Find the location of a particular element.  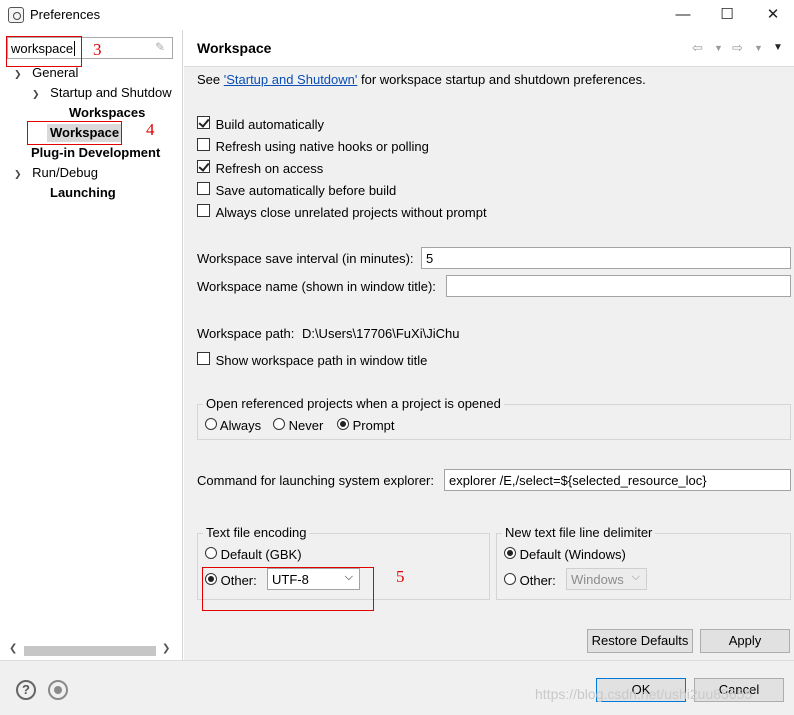

scroll-thumb is located at coordinates (90, 651).